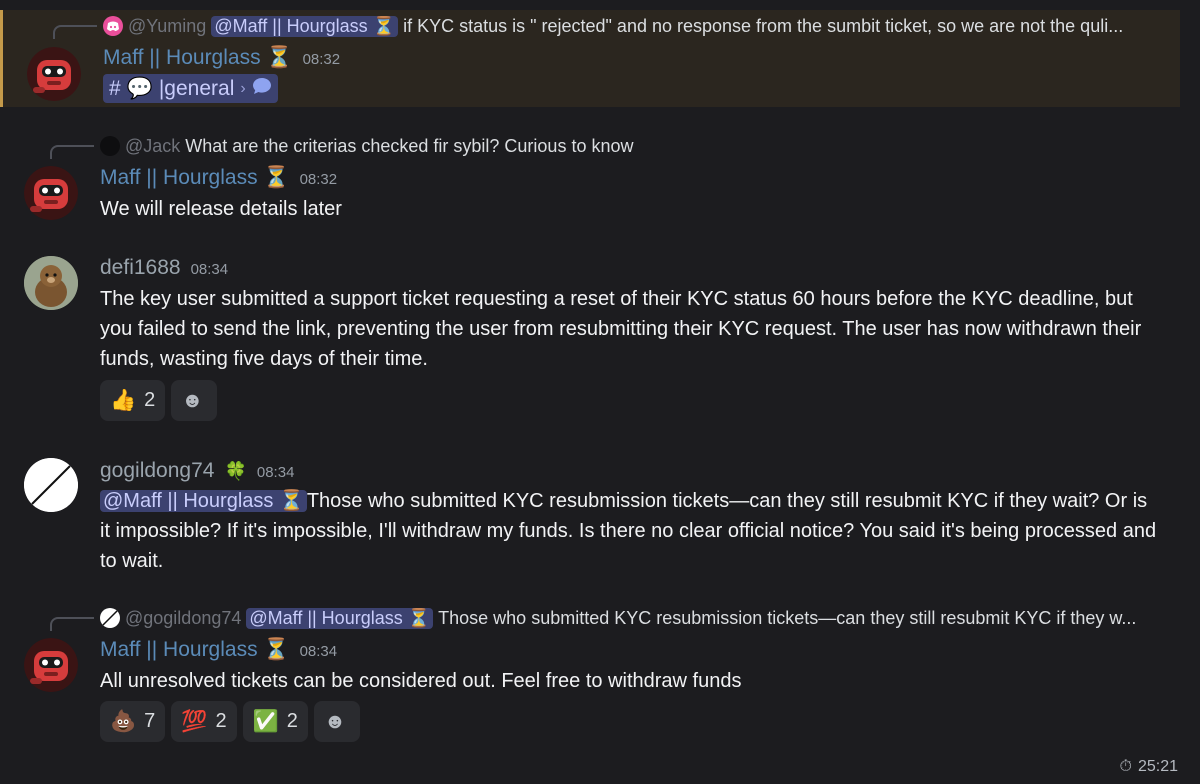 This screenshot has height=784, width=1200. I want to click on clover-badge-icon: 🍀, so click(235, 471).